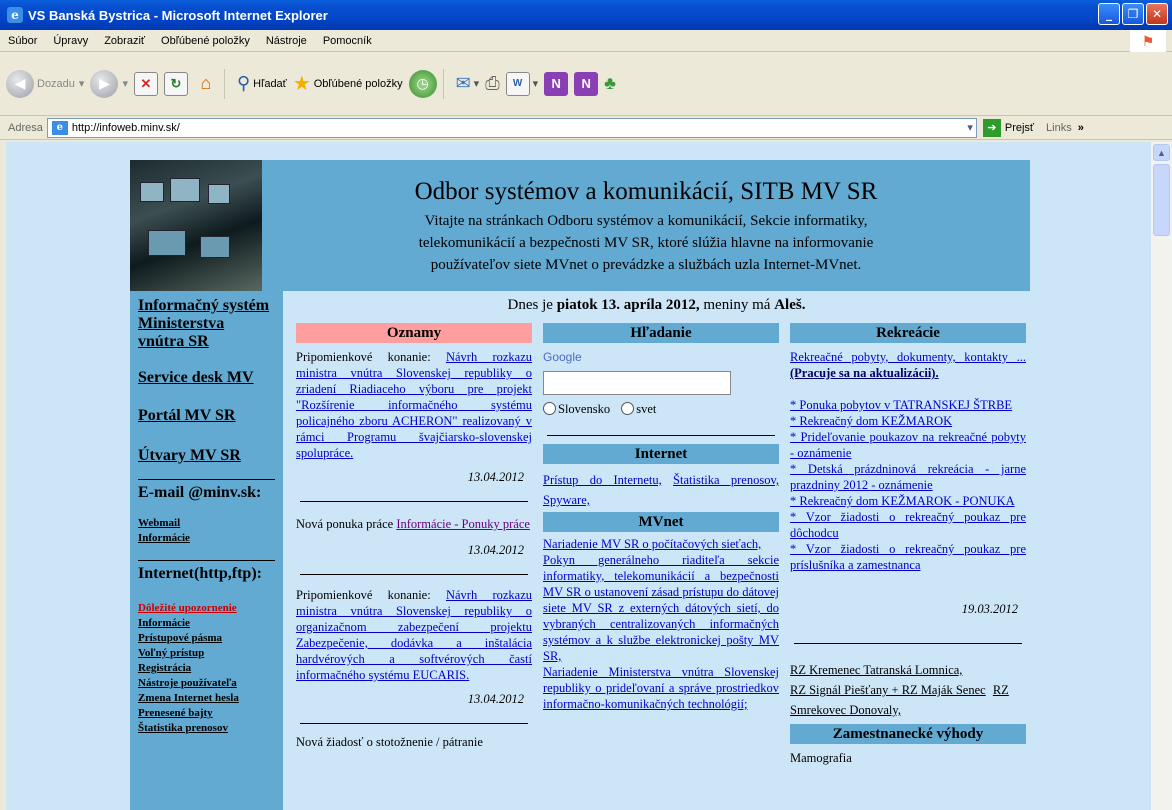  Describe the element at coordinates (864, 373) in the screenshot. I see `link-pracuje-sa: (Pracuje sa na aktualizácii).` at that location.